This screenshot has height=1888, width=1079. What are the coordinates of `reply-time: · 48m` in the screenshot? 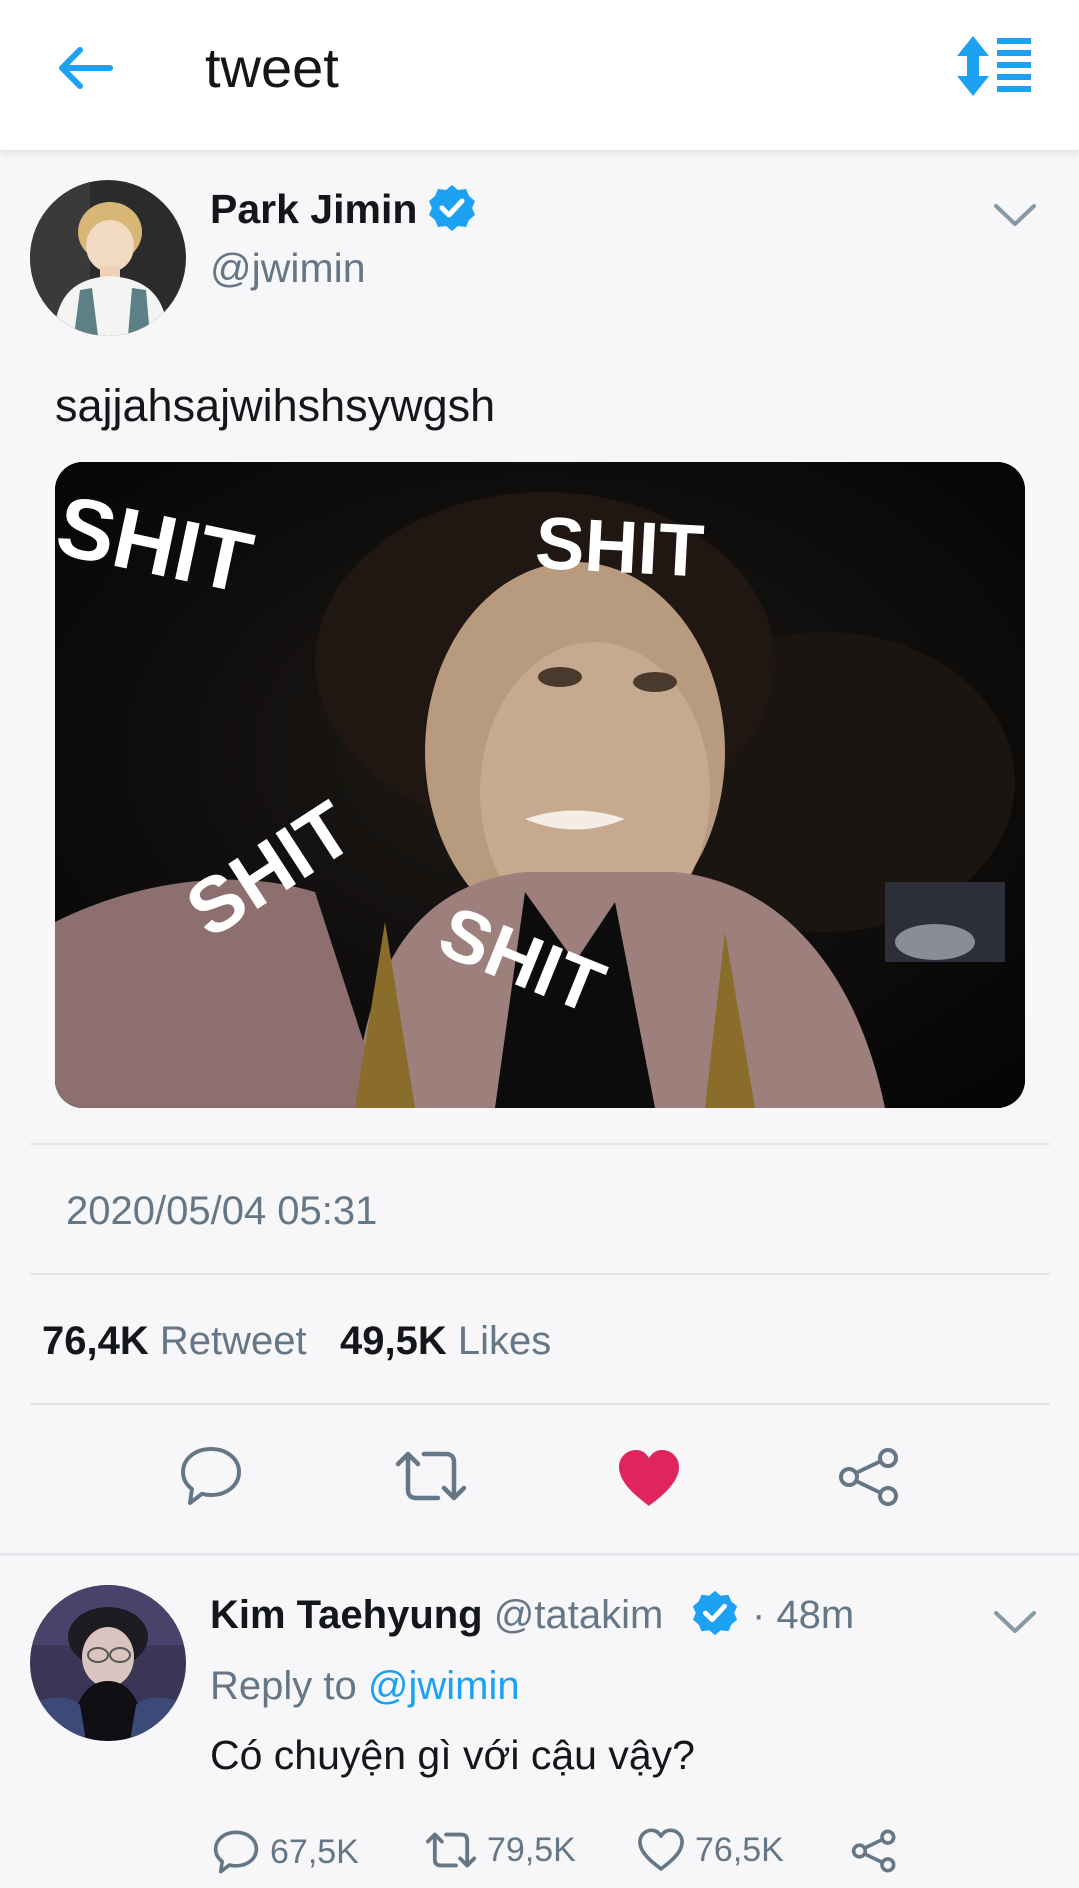 It's located at (803, 1615).